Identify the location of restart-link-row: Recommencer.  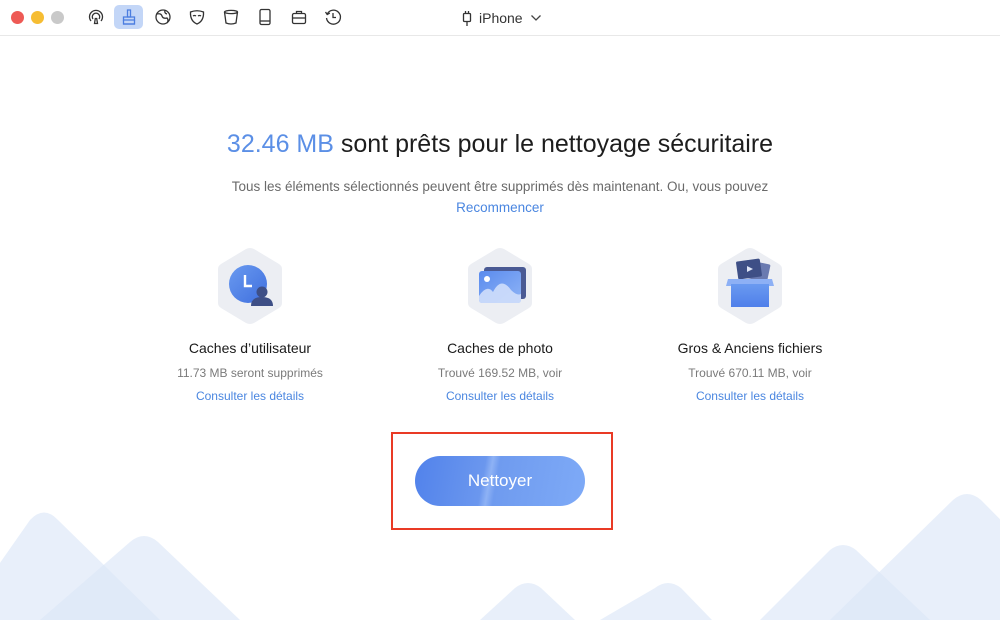
(500, 207).